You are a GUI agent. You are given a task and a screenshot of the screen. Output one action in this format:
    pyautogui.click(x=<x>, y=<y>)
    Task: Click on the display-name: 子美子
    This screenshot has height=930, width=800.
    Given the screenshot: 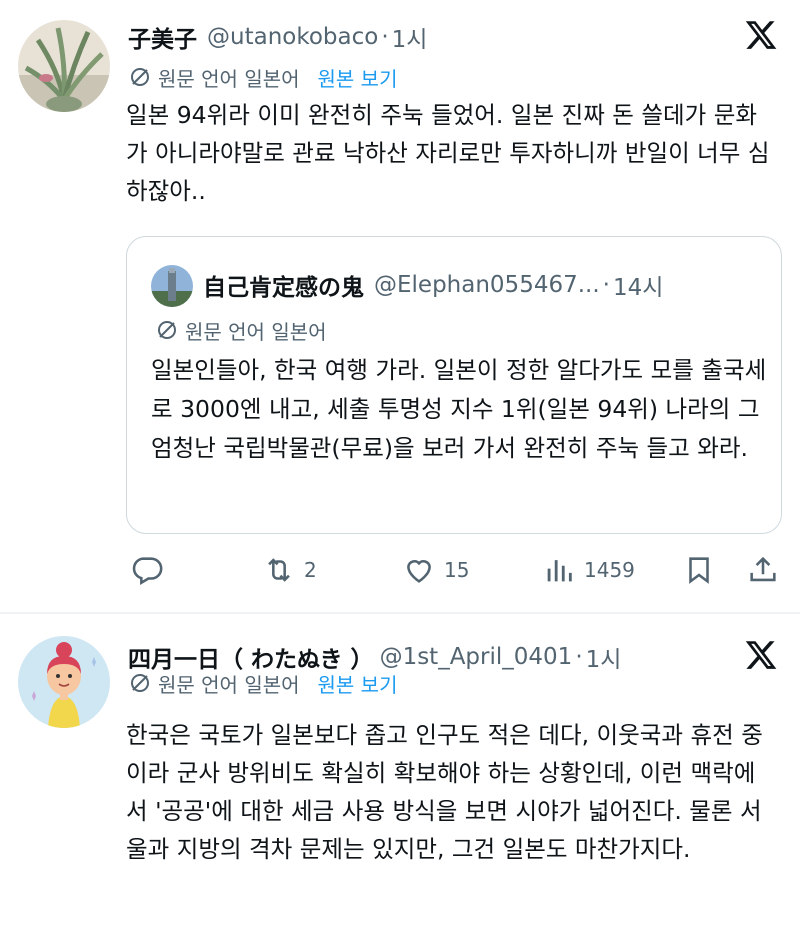 What is the action you would take?
    pyautogui.click(x=162, y=37)
    